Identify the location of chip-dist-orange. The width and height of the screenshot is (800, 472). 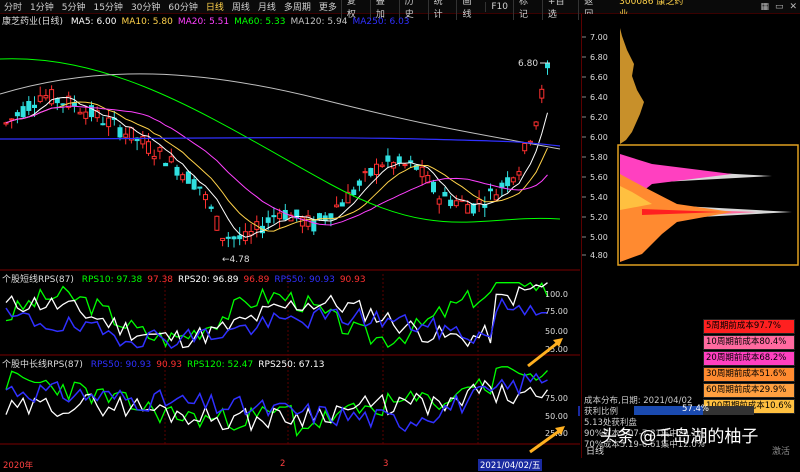
(676, 218).